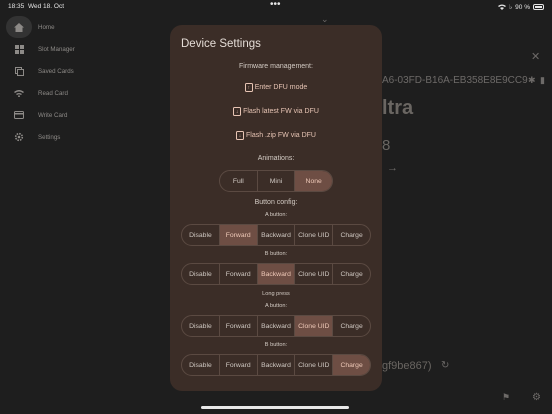  I want to click on animation-option-full: Full, so click(238, 181).